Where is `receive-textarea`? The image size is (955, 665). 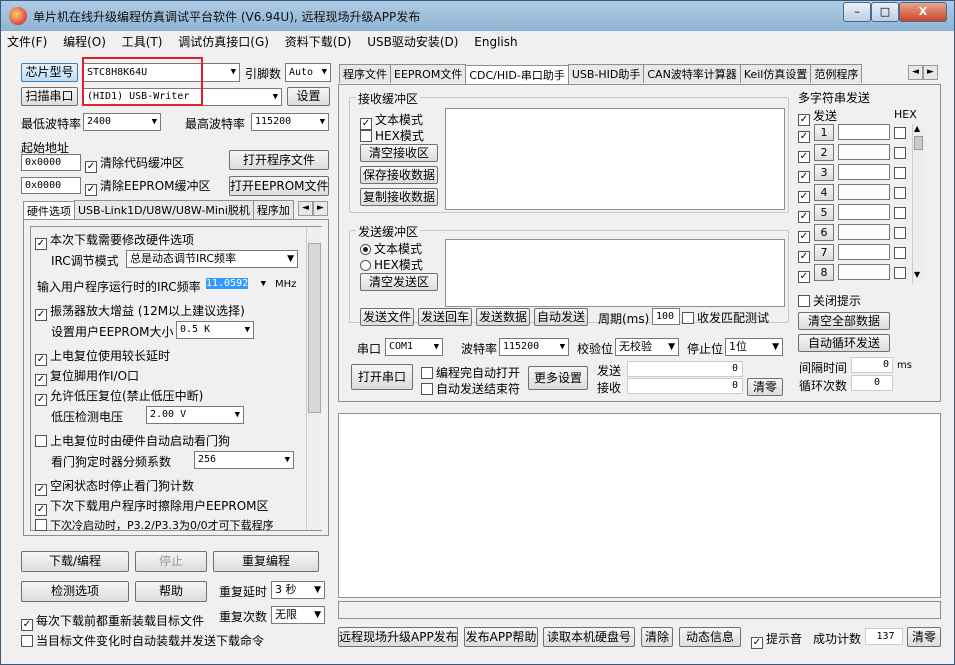
receive-textarea is located at coordinates (615, 159).